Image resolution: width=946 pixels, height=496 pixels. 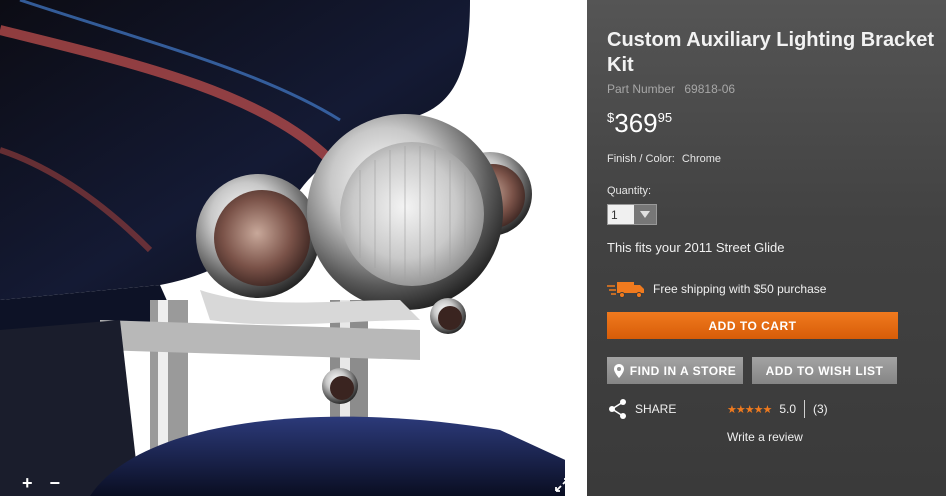 I want to click on share-button: SHARE, so click(x=641, y=409).